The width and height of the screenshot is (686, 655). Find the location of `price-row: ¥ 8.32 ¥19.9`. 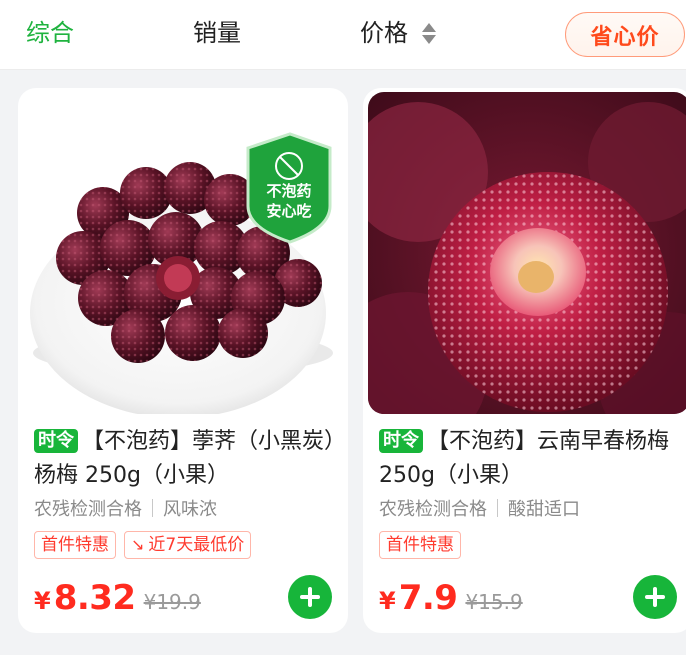

price-row: ¥ 8.32 ¥19.9 is located at coordinates (117, 598).